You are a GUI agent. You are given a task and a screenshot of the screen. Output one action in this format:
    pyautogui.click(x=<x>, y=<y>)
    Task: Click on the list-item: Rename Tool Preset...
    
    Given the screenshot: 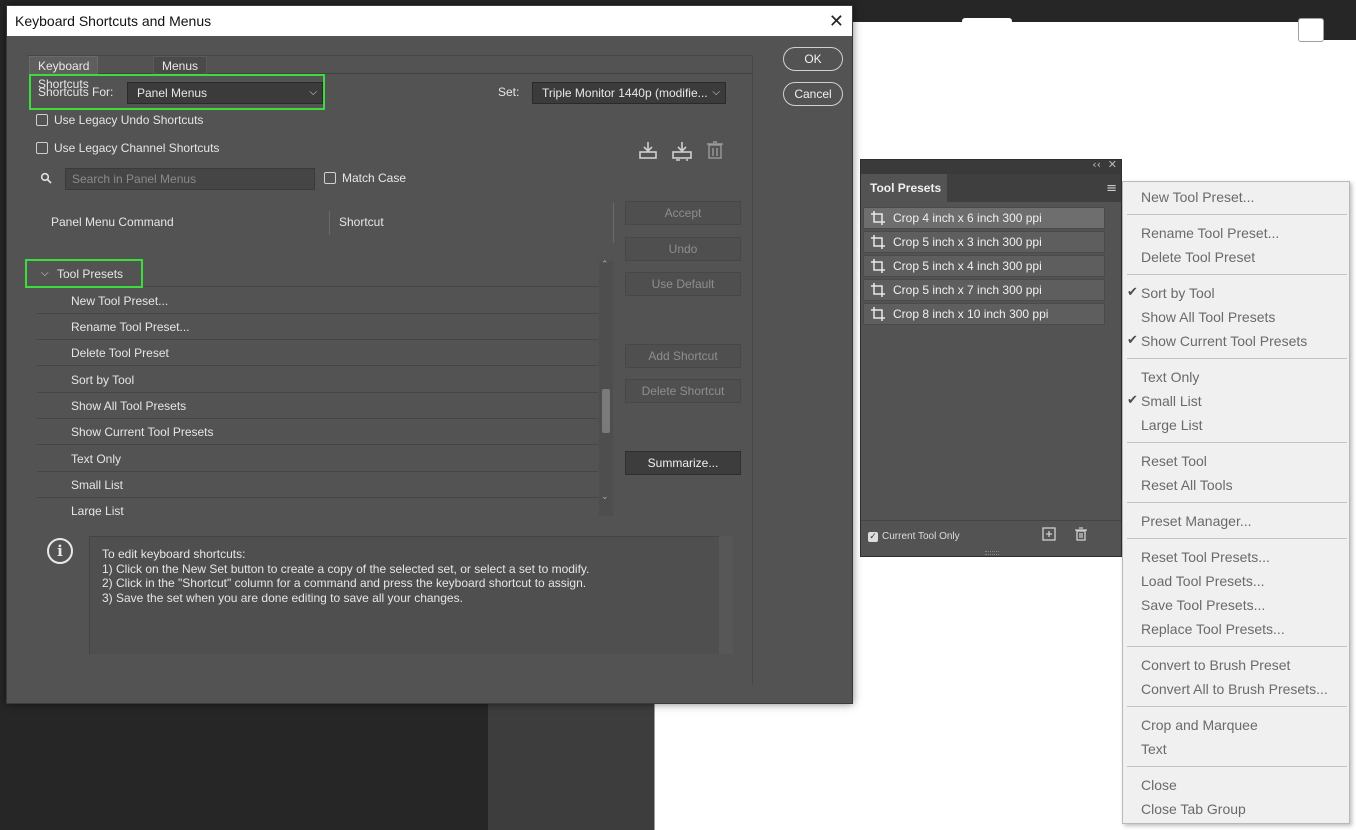 What is the action you would take?
    pyautogui.click(x=317, y=327)
    